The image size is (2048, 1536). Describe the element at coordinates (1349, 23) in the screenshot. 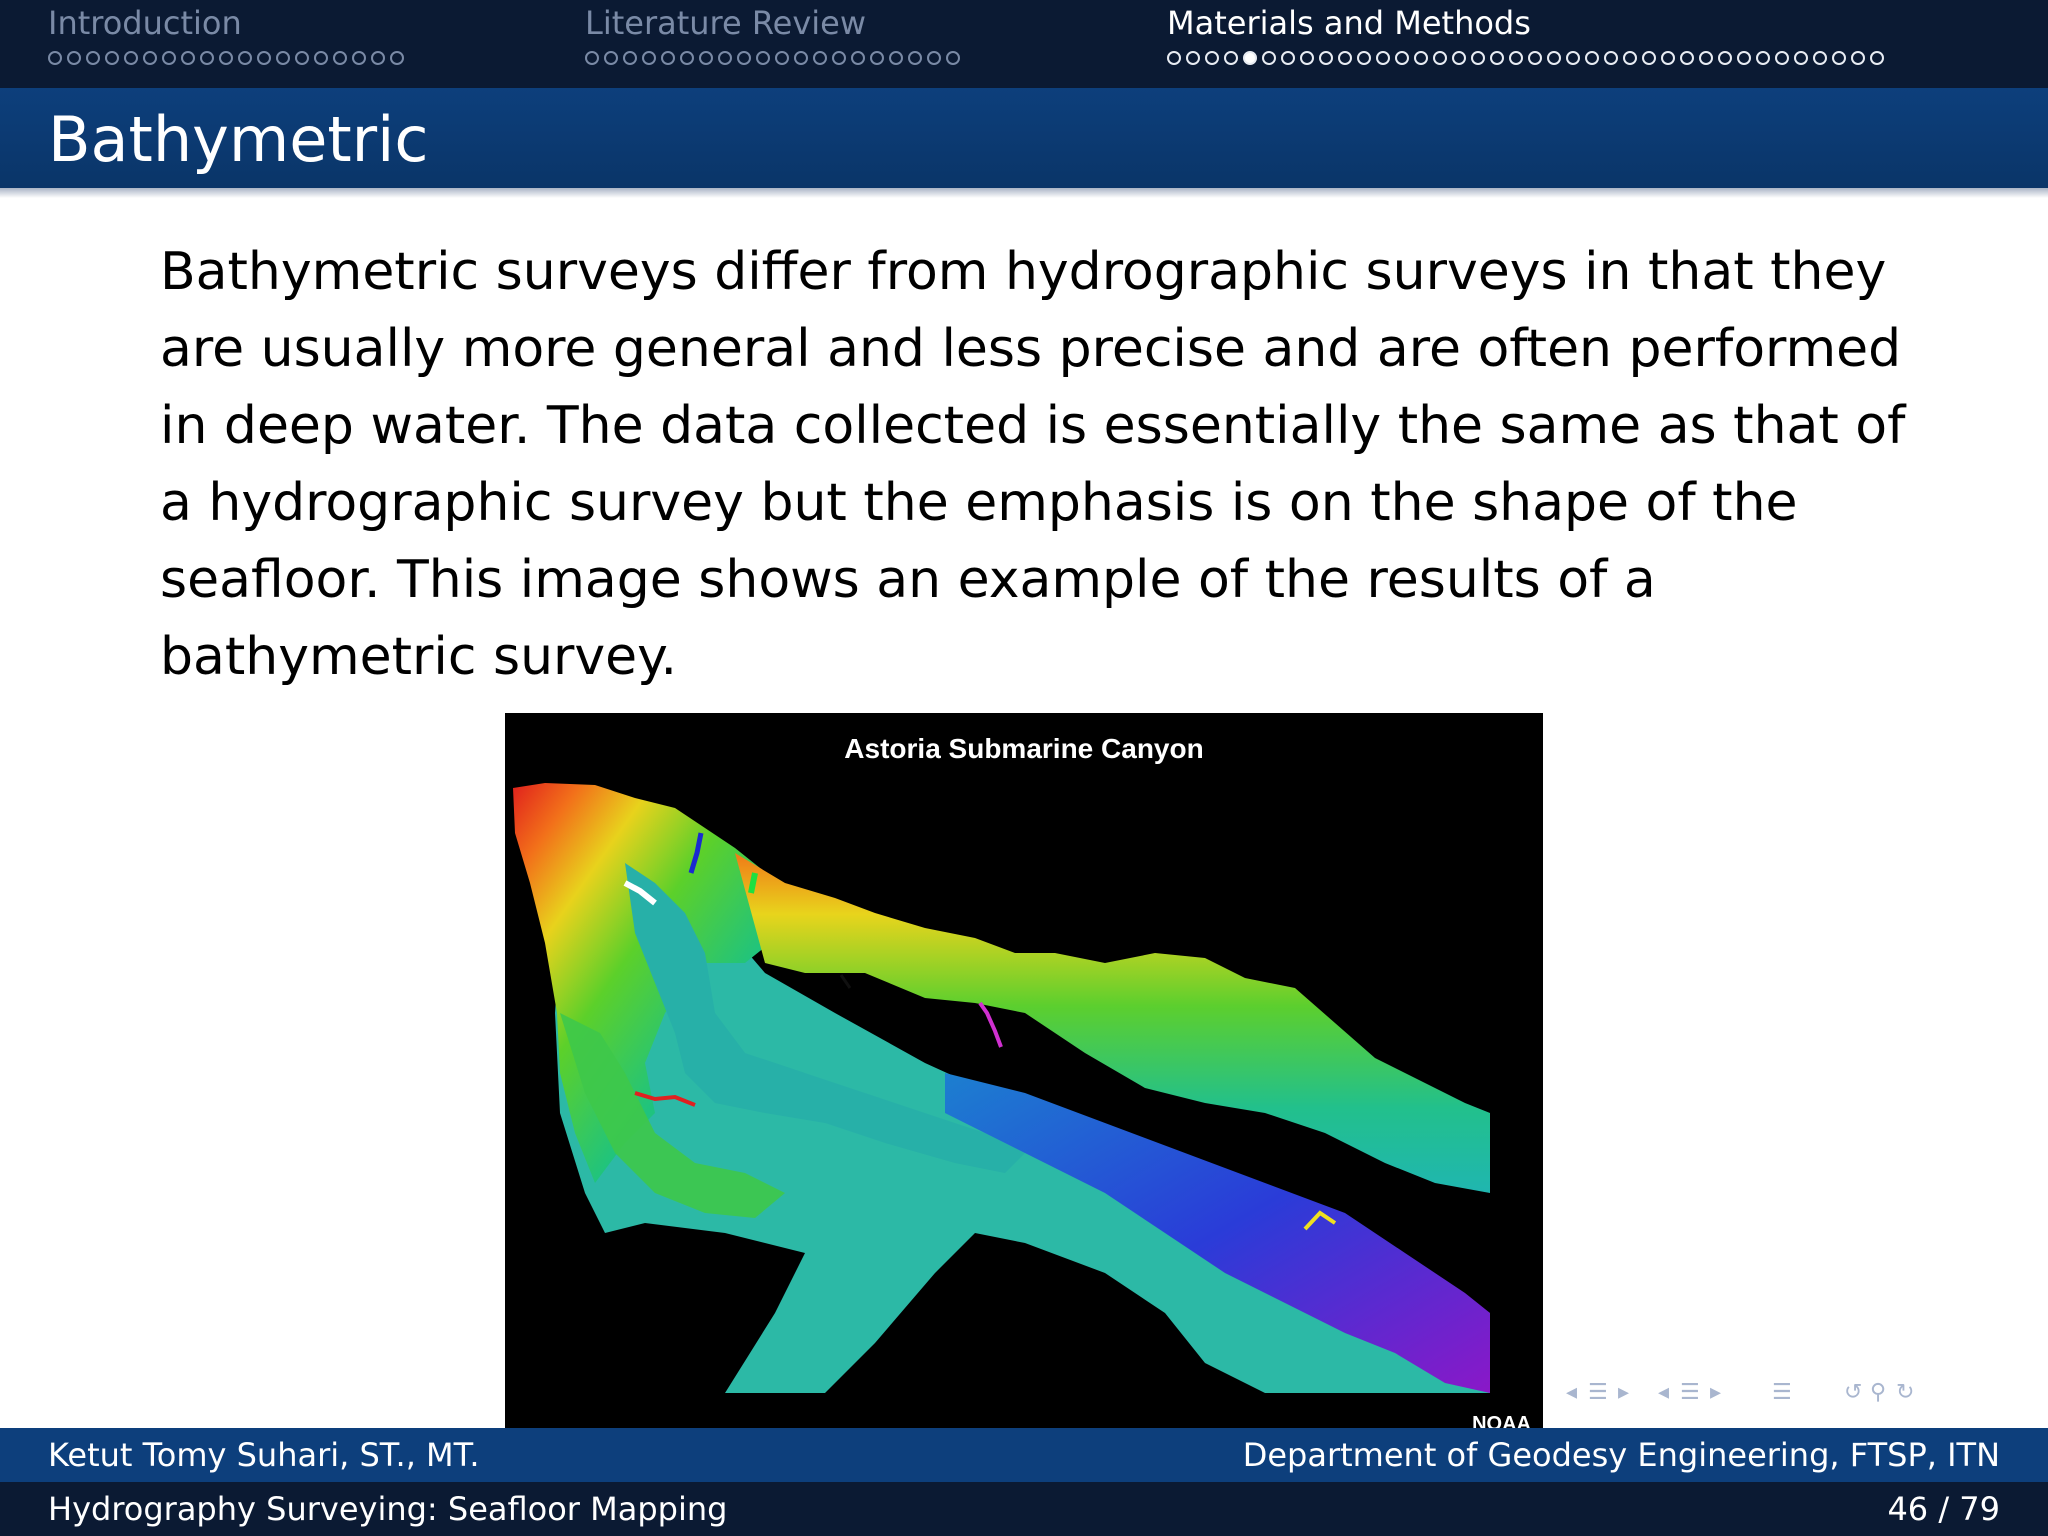

I see `nav-section-title: Materials and Methods` at that location.